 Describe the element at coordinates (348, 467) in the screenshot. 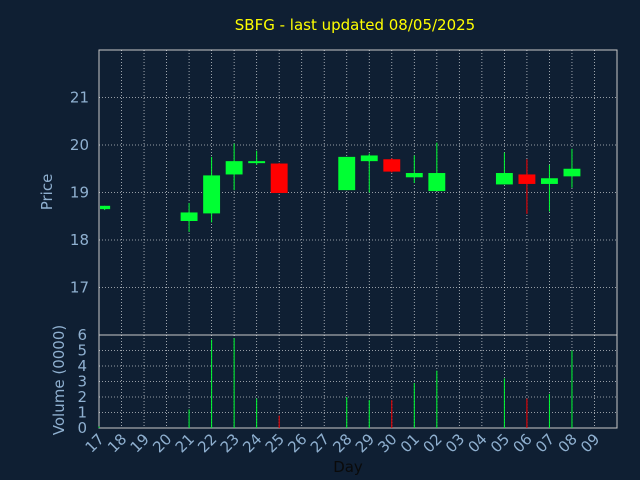

I see `x-axis-label: Day` at that location.